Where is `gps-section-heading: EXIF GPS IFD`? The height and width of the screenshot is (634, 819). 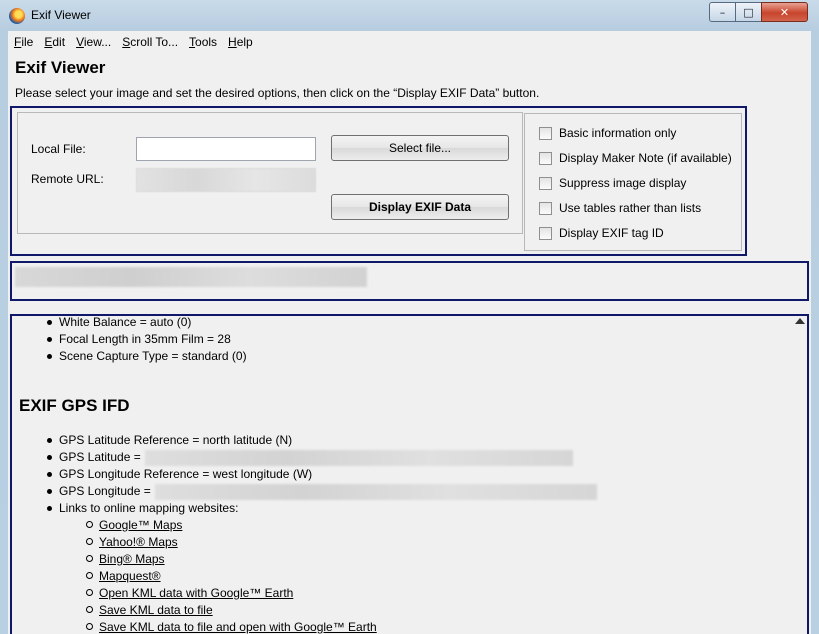 gps-section-heading: EXIF GPS IFD is located at coordinates (74, 405).